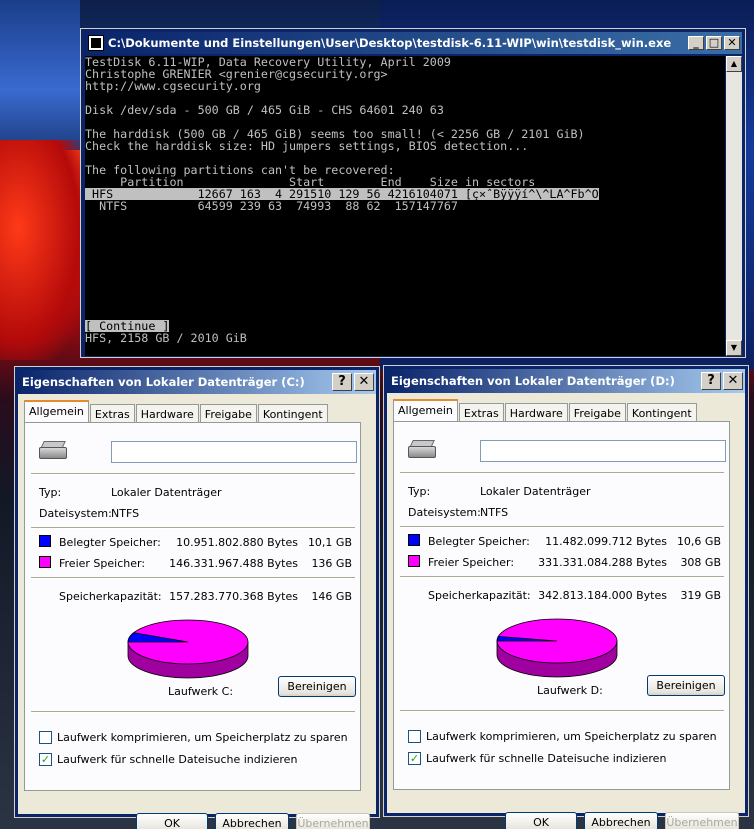  I want to click on used-gb: 10,6 GB, so click(698, 541).